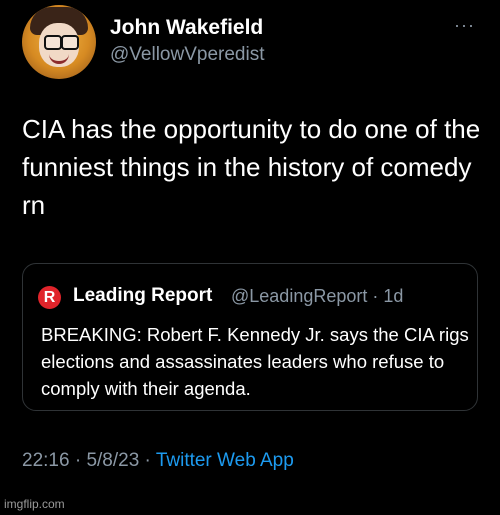 The image size is (500, 515). Describe the element at coordinates (464, 25) in the screenshot. I see `more-icon: ···` at that location.